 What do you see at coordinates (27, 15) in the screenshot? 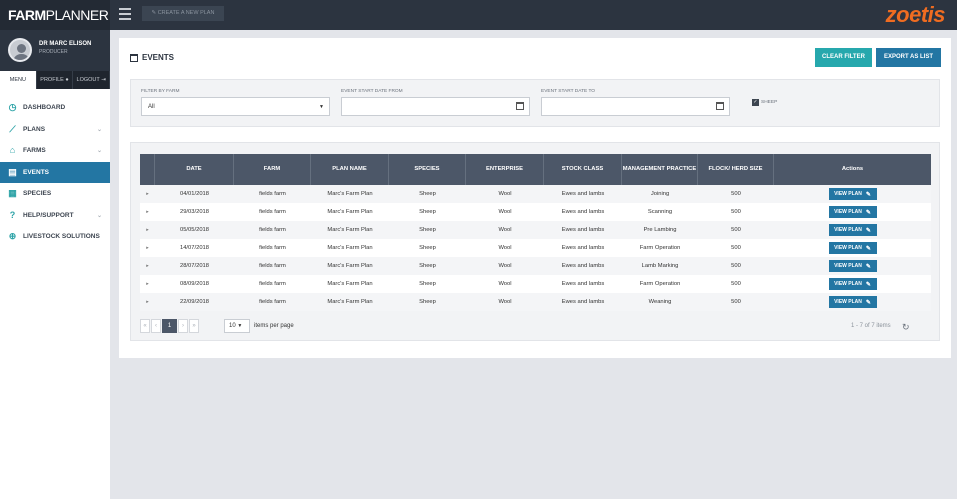
I see `brand-bold: FARM` at bounding box center [27, 15].